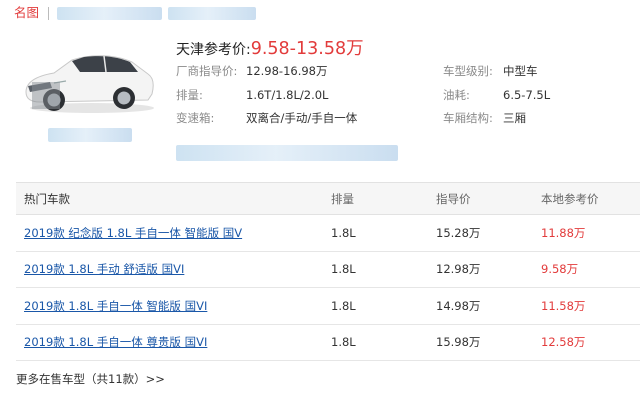 The image size is (640, 401). Describe the element at coordinates (302, 118) in the screenshot. I see `spec-value: 双离合/手动/手自一体` at that location.